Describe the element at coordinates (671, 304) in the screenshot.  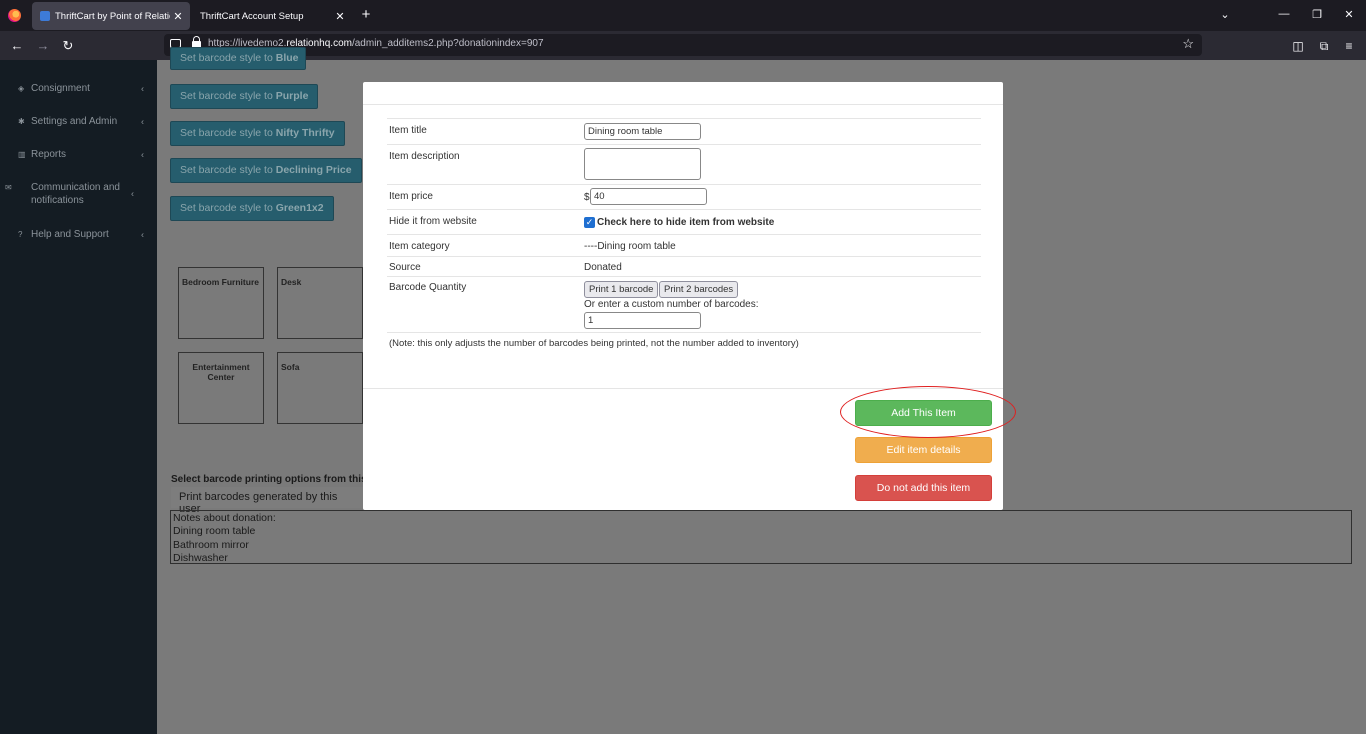
I see `custom-barcode-count-label: Or enter a custom number of barcodes:` at that location.